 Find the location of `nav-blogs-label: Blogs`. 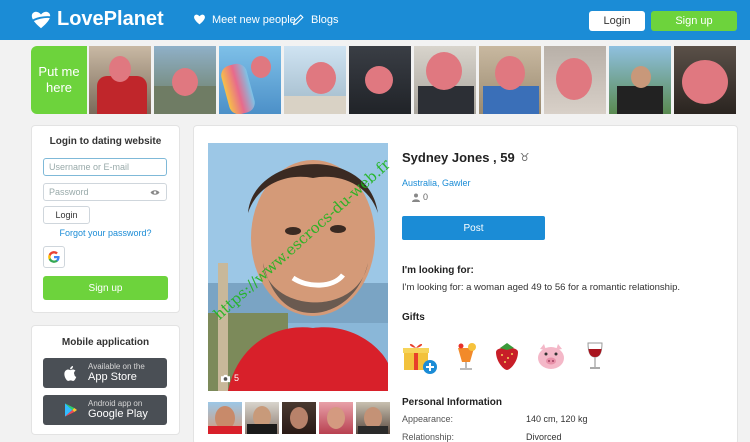

nav-blogs-label: Blogs is located at coordinates (325, 19).